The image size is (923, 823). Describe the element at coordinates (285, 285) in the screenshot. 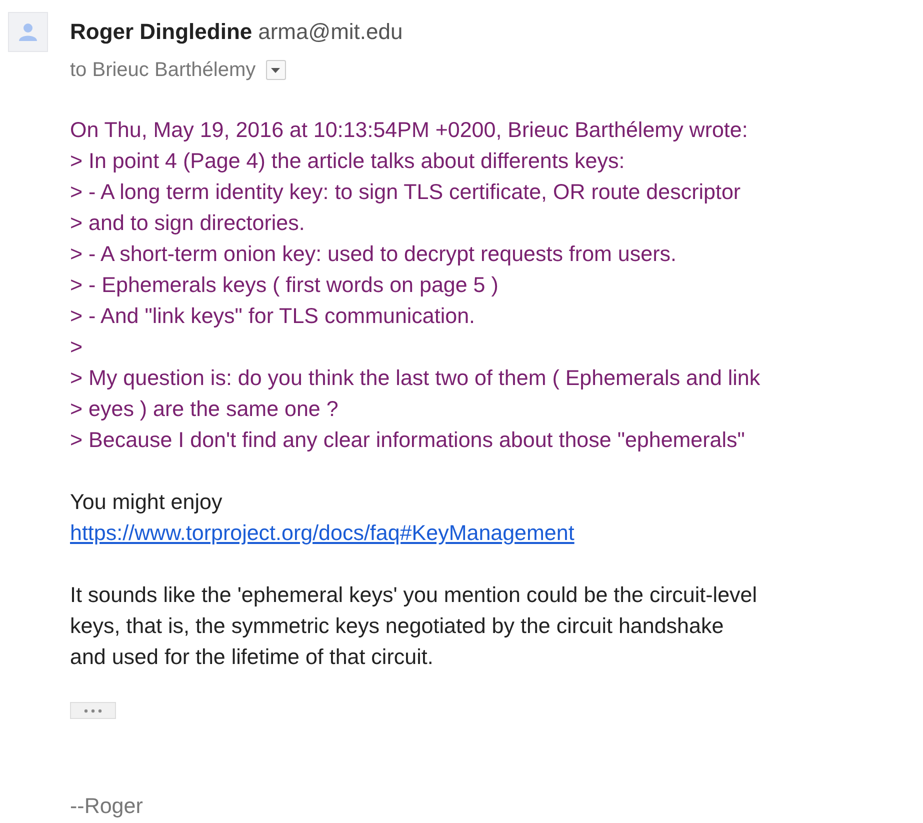

I see `quote-line: > - Ephemerals keys ( first words on page 5 )` at that location.